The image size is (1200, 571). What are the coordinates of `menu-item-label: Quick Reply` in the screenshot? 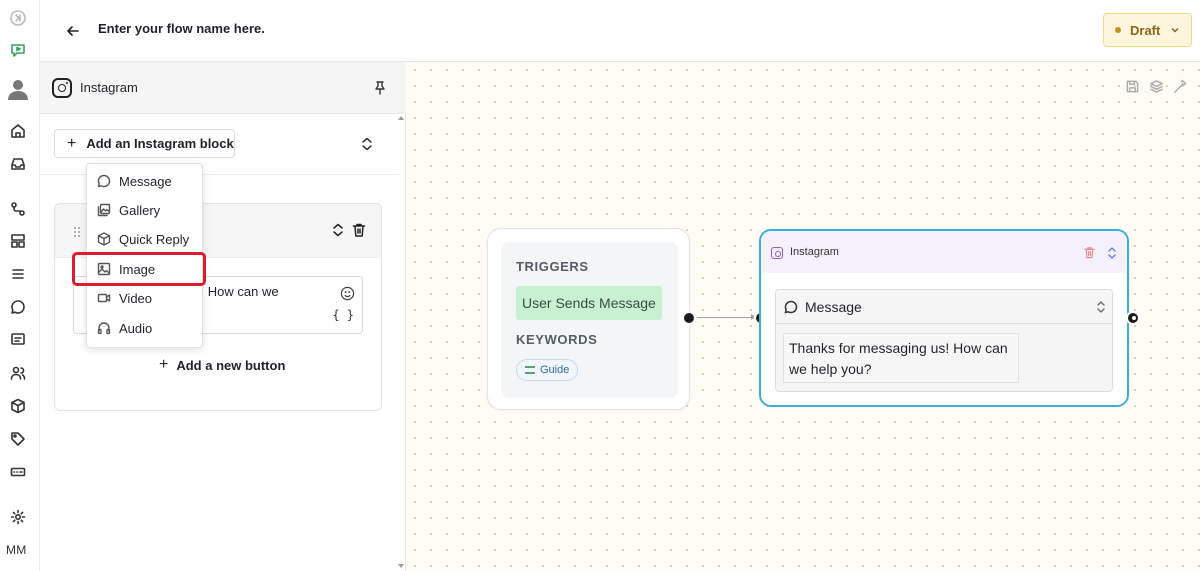 It's located at (154, 239).